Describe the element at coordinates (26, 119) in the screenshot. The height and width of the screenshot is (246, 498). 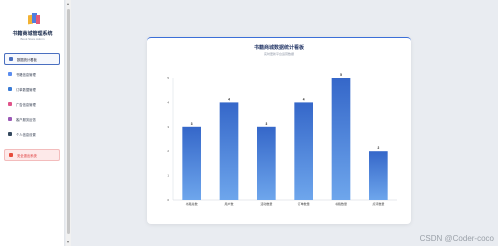
I see `sidebar-item-label: 客户服务反馈` at that location.